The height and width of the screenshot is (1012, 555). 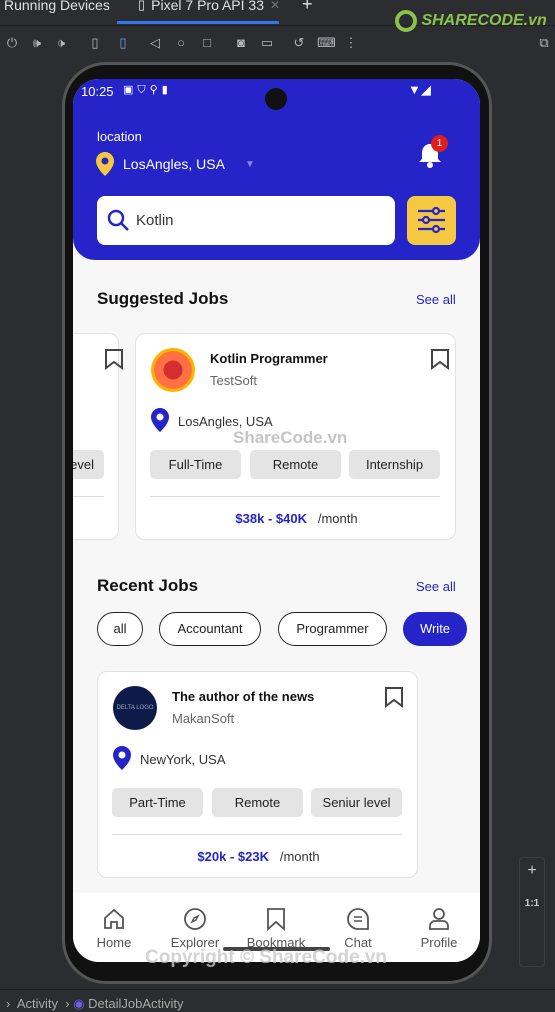 What do you see at coordinates (207, 42) in the screenshot?
I see `overview-icon: □` at bounding box center [207, 42].